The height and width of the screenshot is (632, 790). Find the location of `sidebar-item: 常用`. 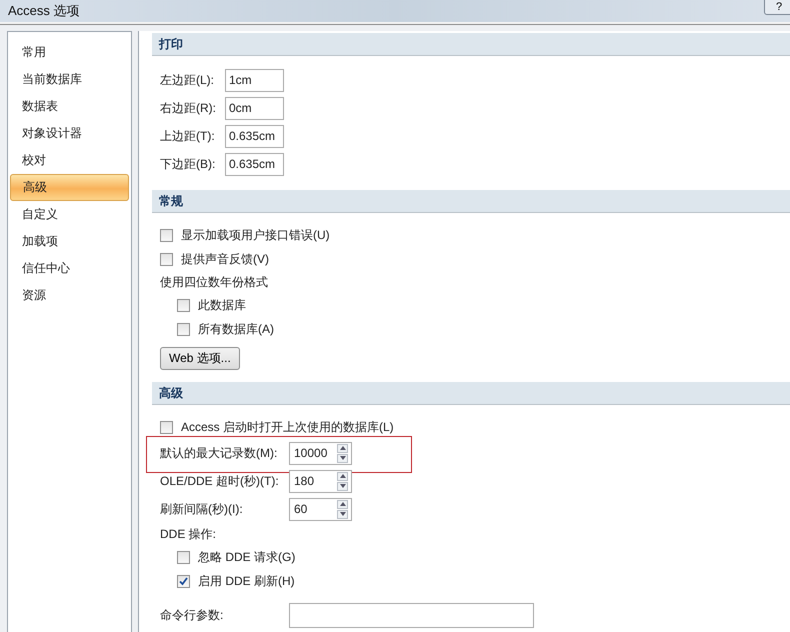

sidebar-item: 常用 is located at coordinates (69, 52).